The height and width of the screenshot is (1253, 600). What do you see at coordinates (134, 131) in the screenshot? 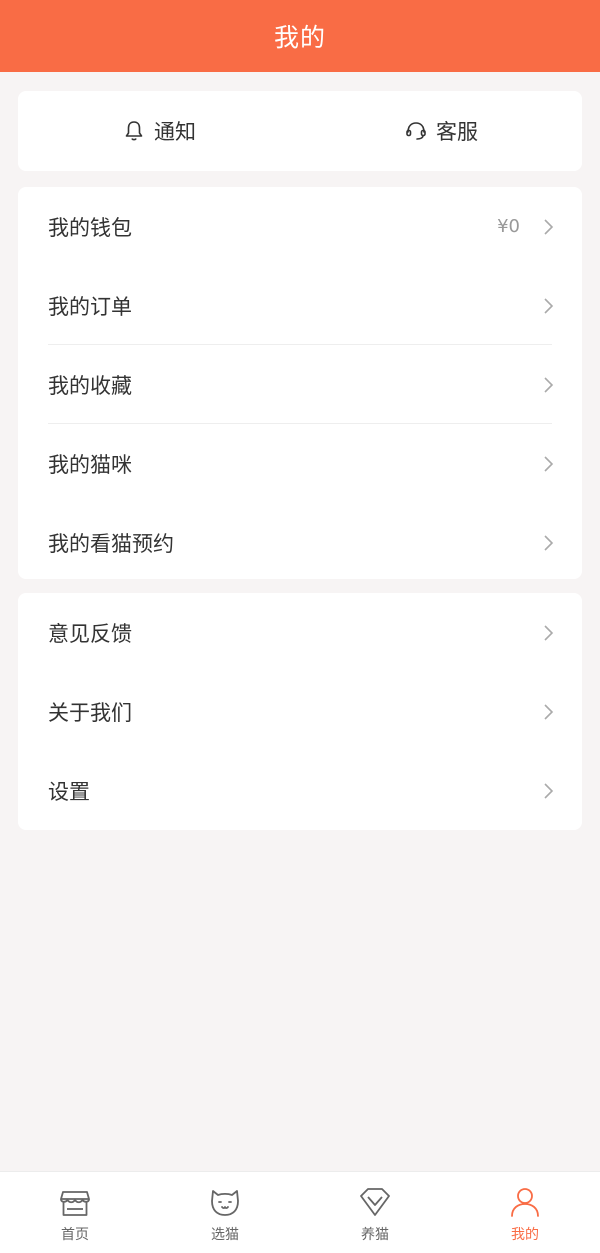
I see `bell-icon` at bounding box center [134, 131].